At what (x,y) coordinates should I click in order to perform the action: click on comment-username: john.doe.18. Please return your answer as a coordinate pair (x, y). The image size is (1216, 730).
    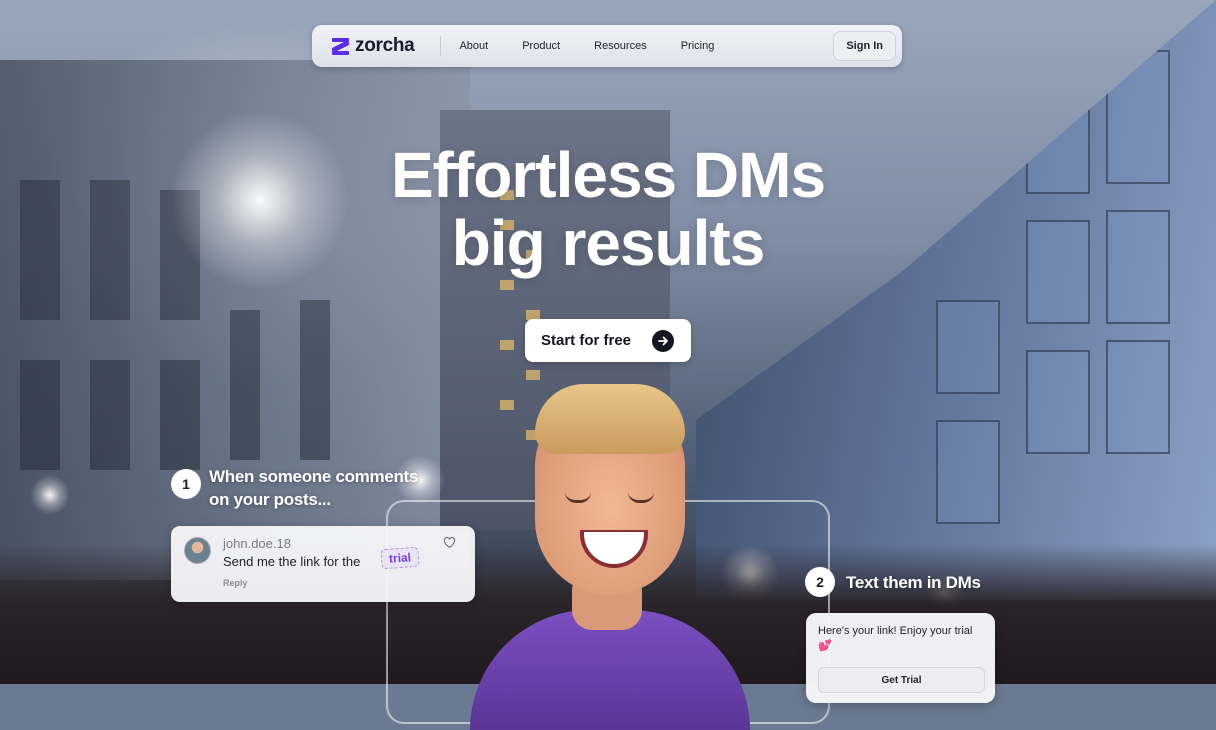
    Looking at the image, I should click on (257, 543).